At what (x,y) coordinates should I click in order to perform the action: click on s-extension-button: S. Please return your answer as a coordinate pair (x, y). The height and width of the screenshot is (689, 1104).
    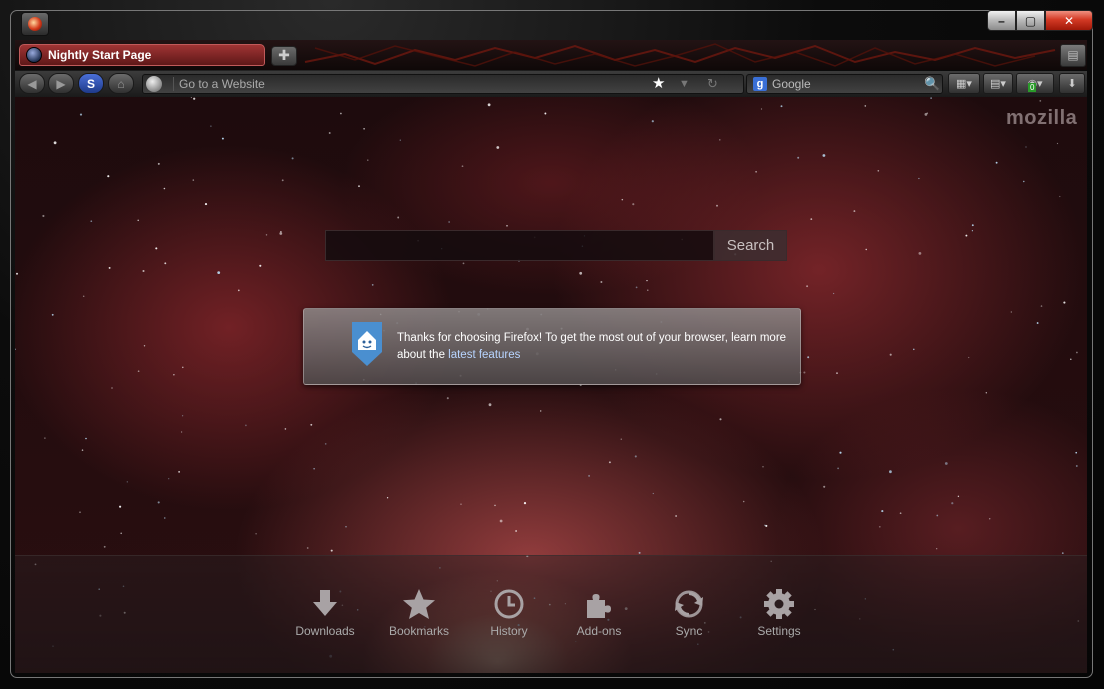
    Looking at the image, I should click on (91, 83).